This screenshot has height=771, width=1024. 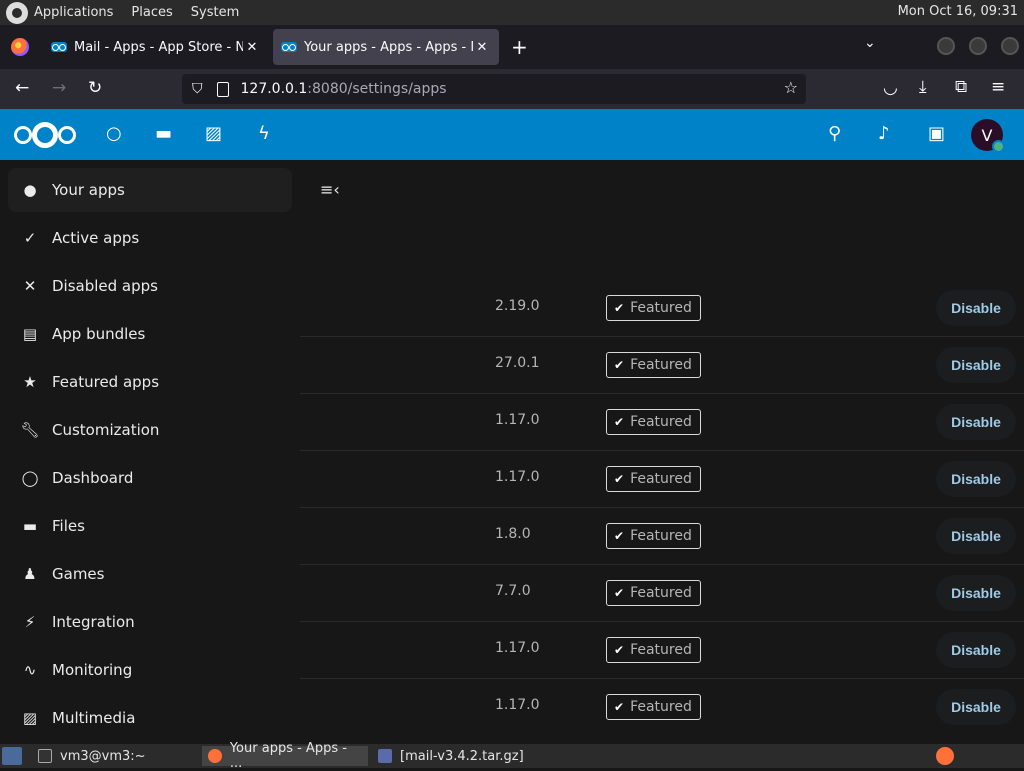 What do you see at coordinates (958, 11) in the screenshot?
I see `panel-clock: Mon Oct 16, 09:31` at bounding box center [958, 11].